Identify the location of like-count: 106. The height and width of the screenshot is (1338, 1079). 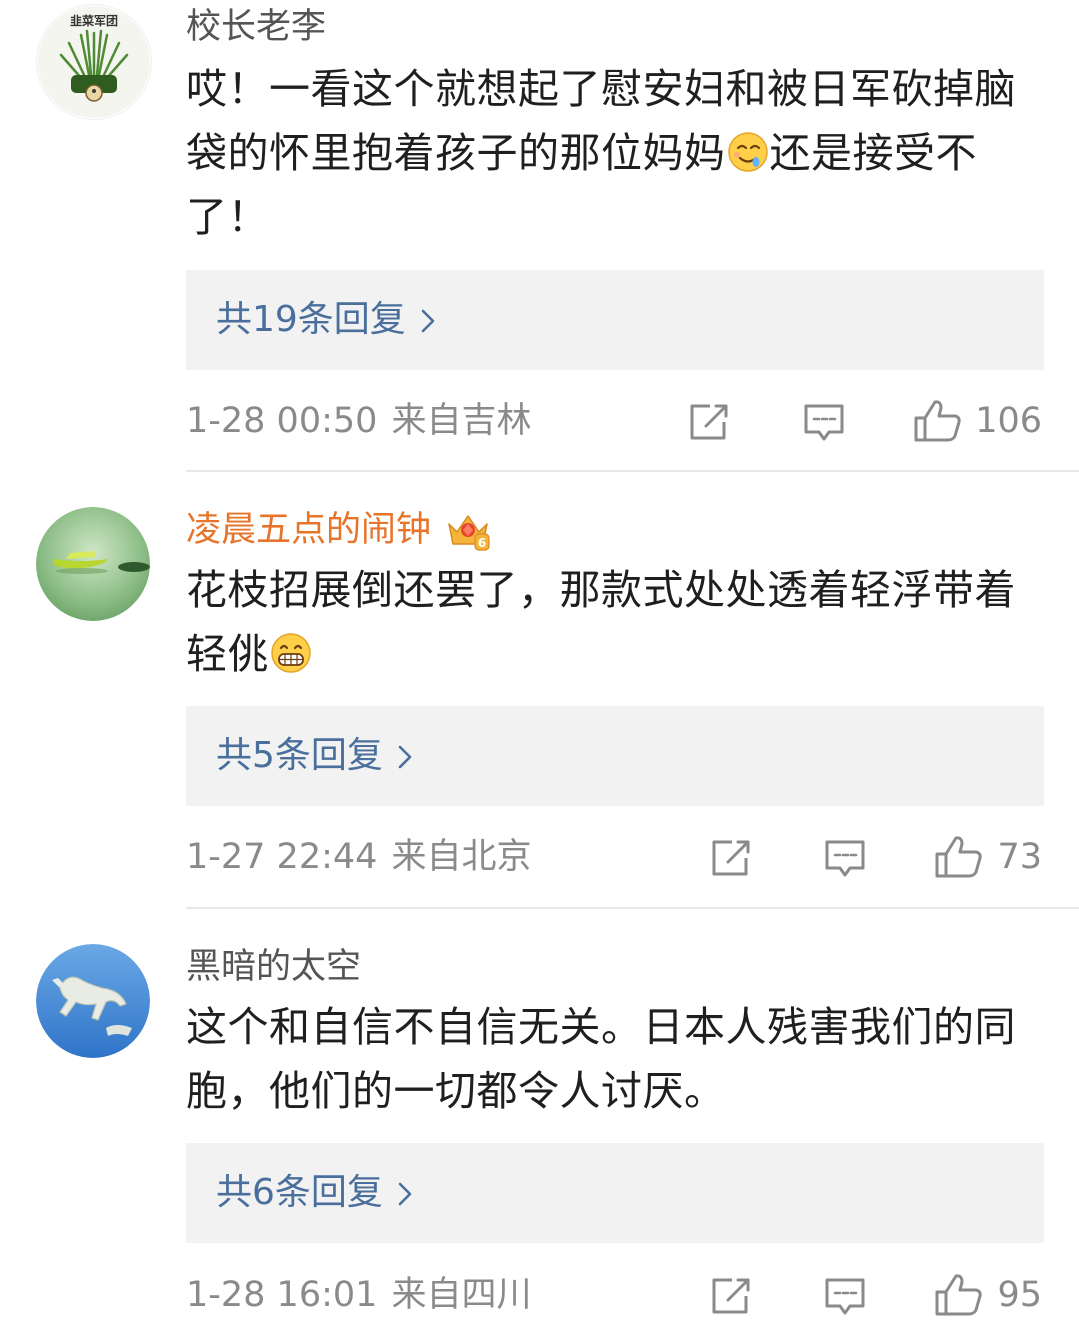
(1008, 421).